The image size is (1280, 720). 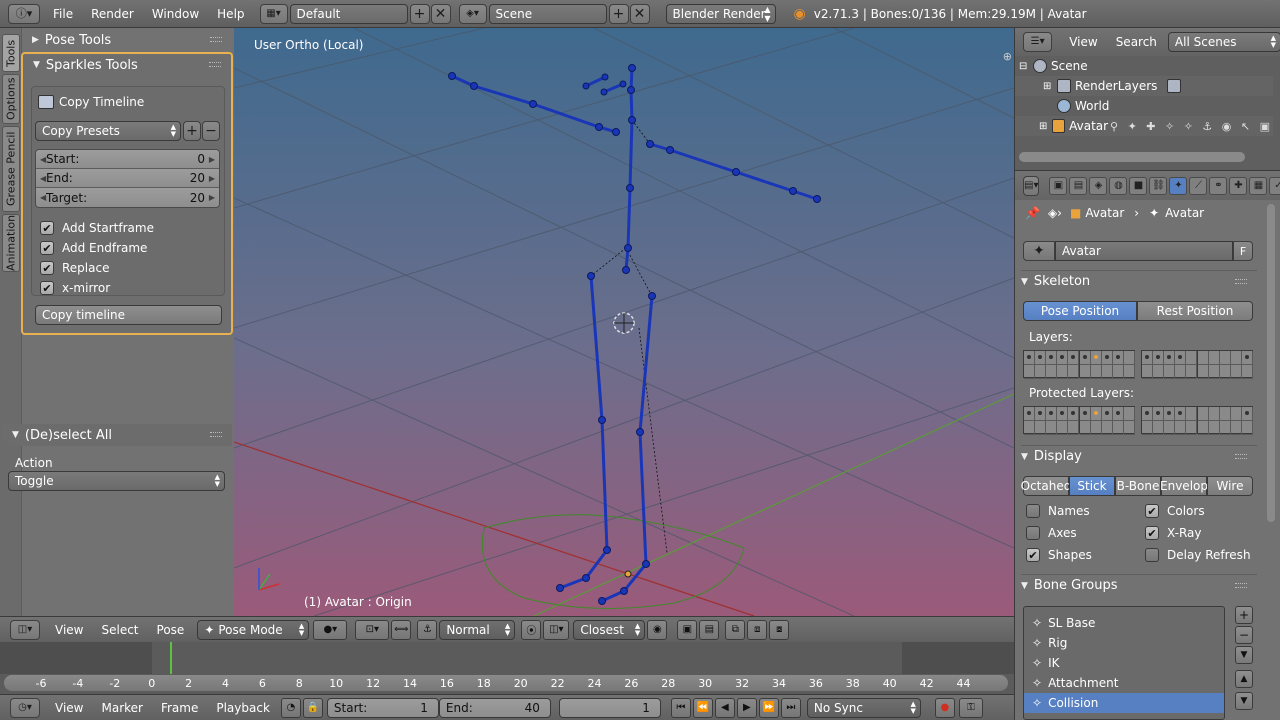 I want to click on view-menu: View, so click(x=69, y=630).